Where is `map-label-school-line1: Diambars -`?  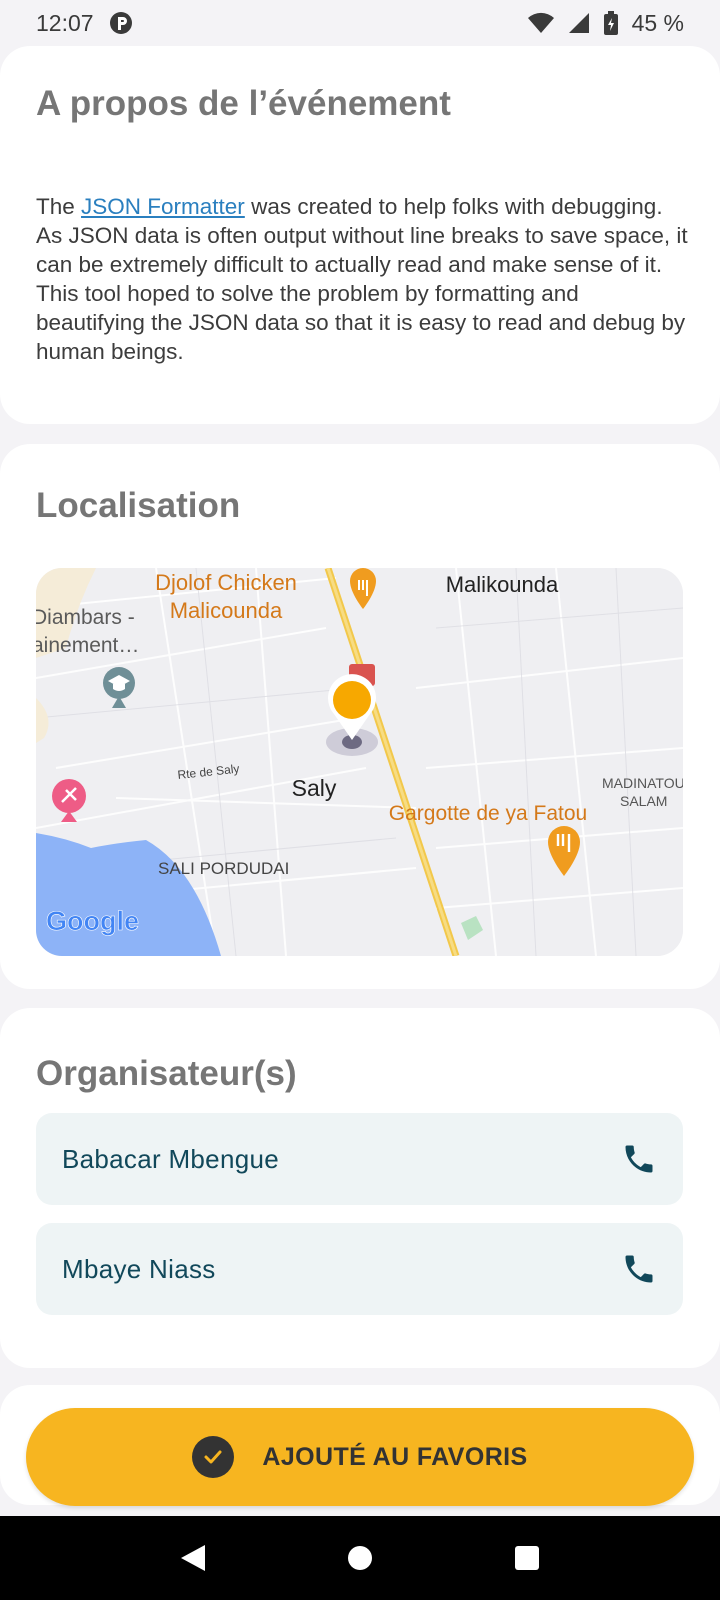
map-label-school-line1: Diambars - is located at coordinates (85, 617).